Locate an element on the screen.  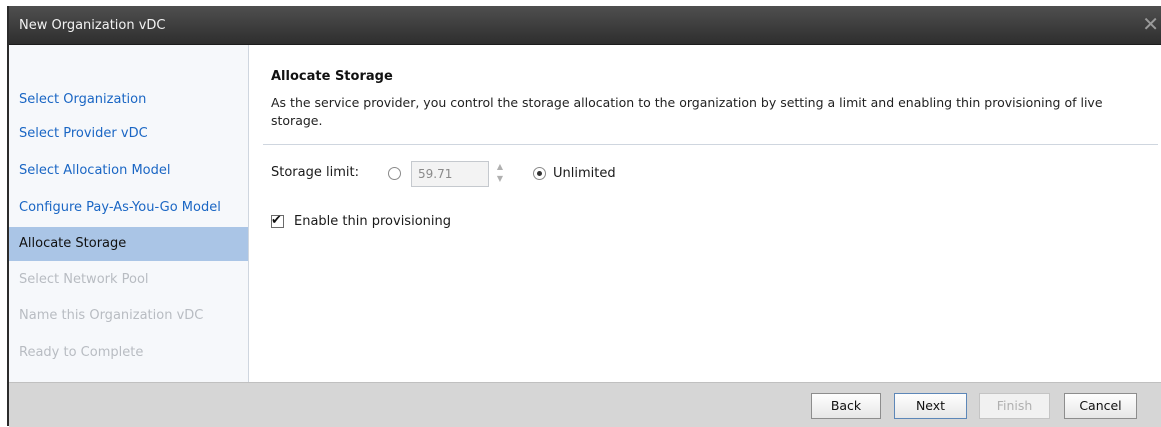
step-select-allocation-model: Select Allocation Model is located at coordinates (128, 171).